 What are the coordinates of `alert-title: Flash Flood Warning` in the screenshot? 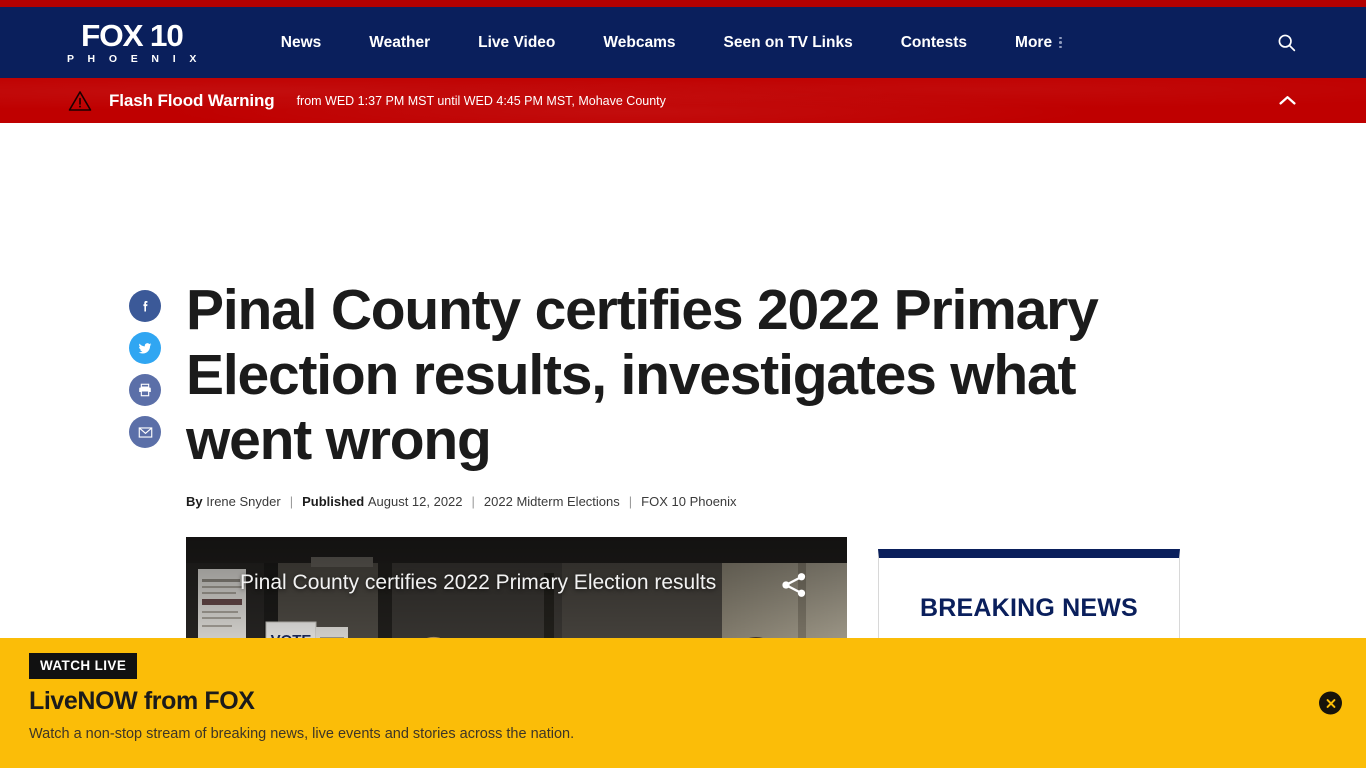 It's located at (192, 101).